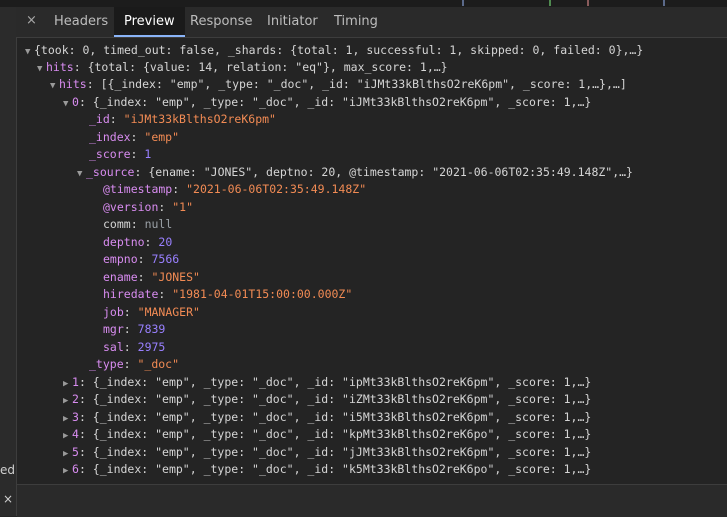  I want to click on tree-key: 0, so click(75, 102).